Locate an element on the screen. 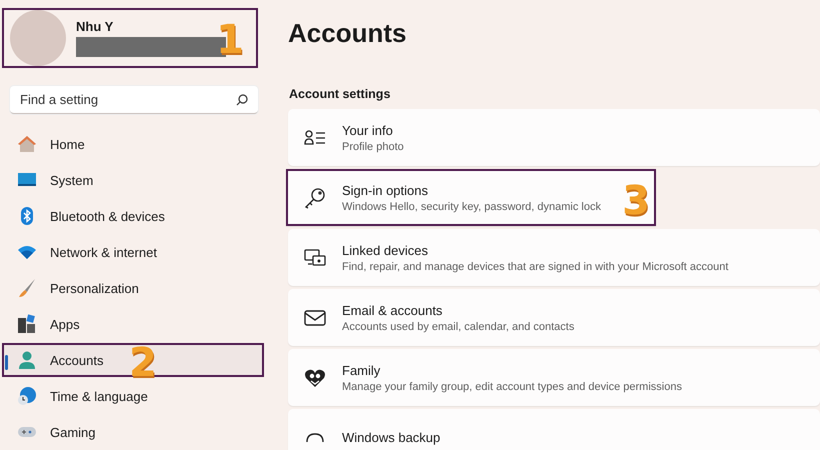  settings-card: Your info Profile photo is located at coordinates (554, 137).